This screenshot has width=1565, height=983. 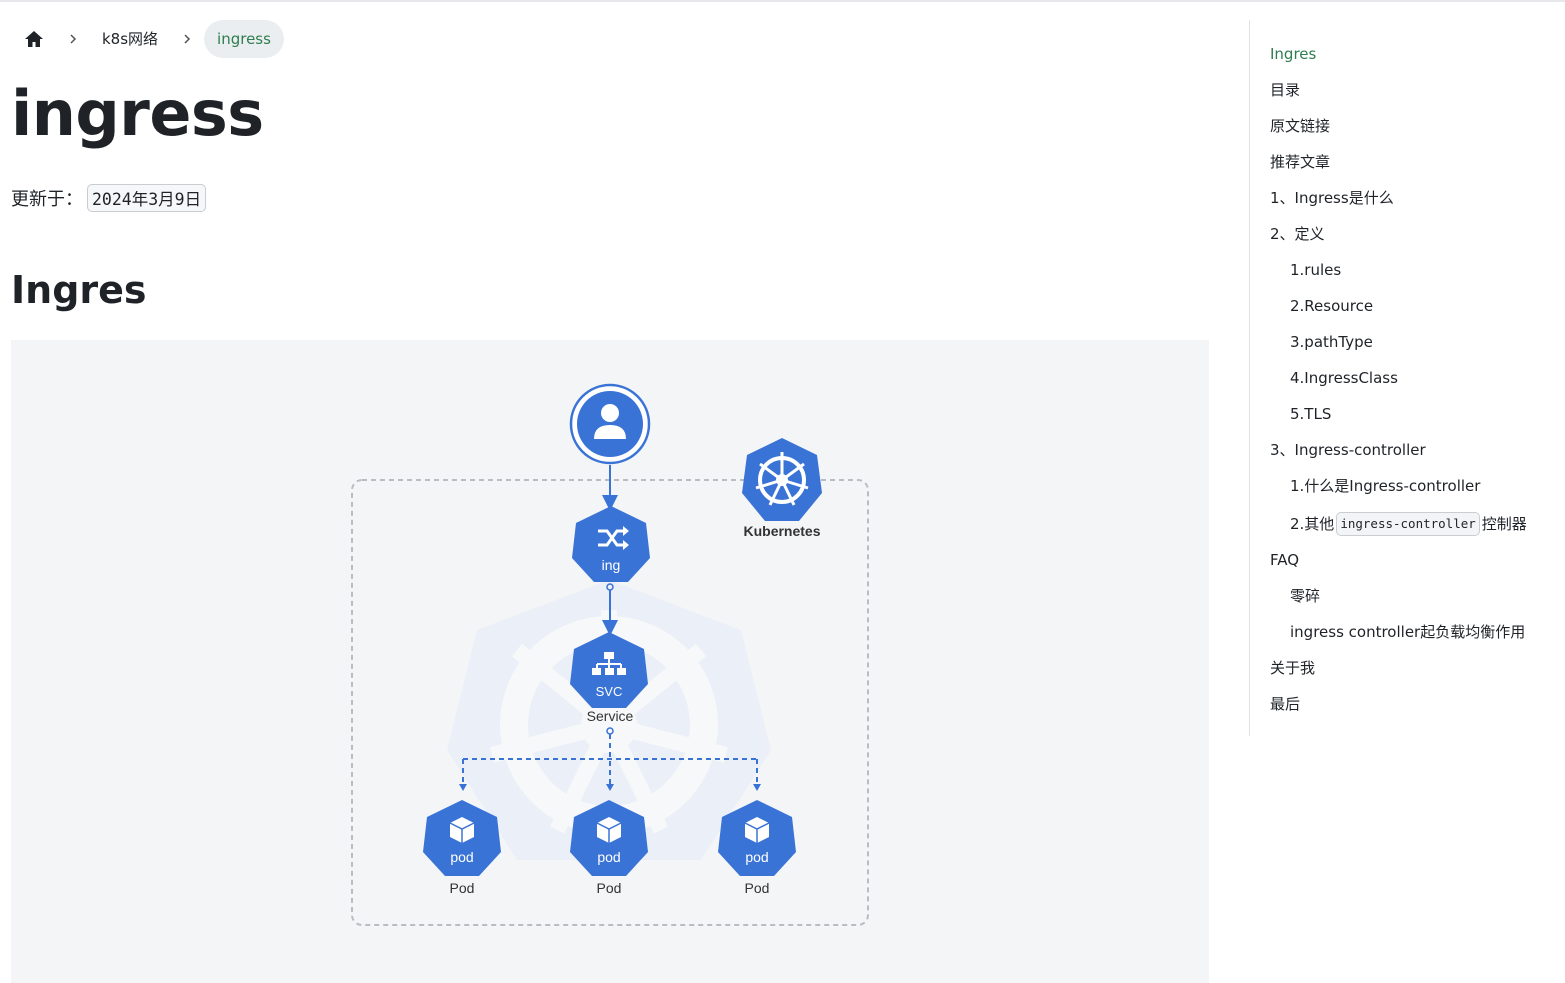 I want to click on service-caption: Service, so click(x=610, y=716).